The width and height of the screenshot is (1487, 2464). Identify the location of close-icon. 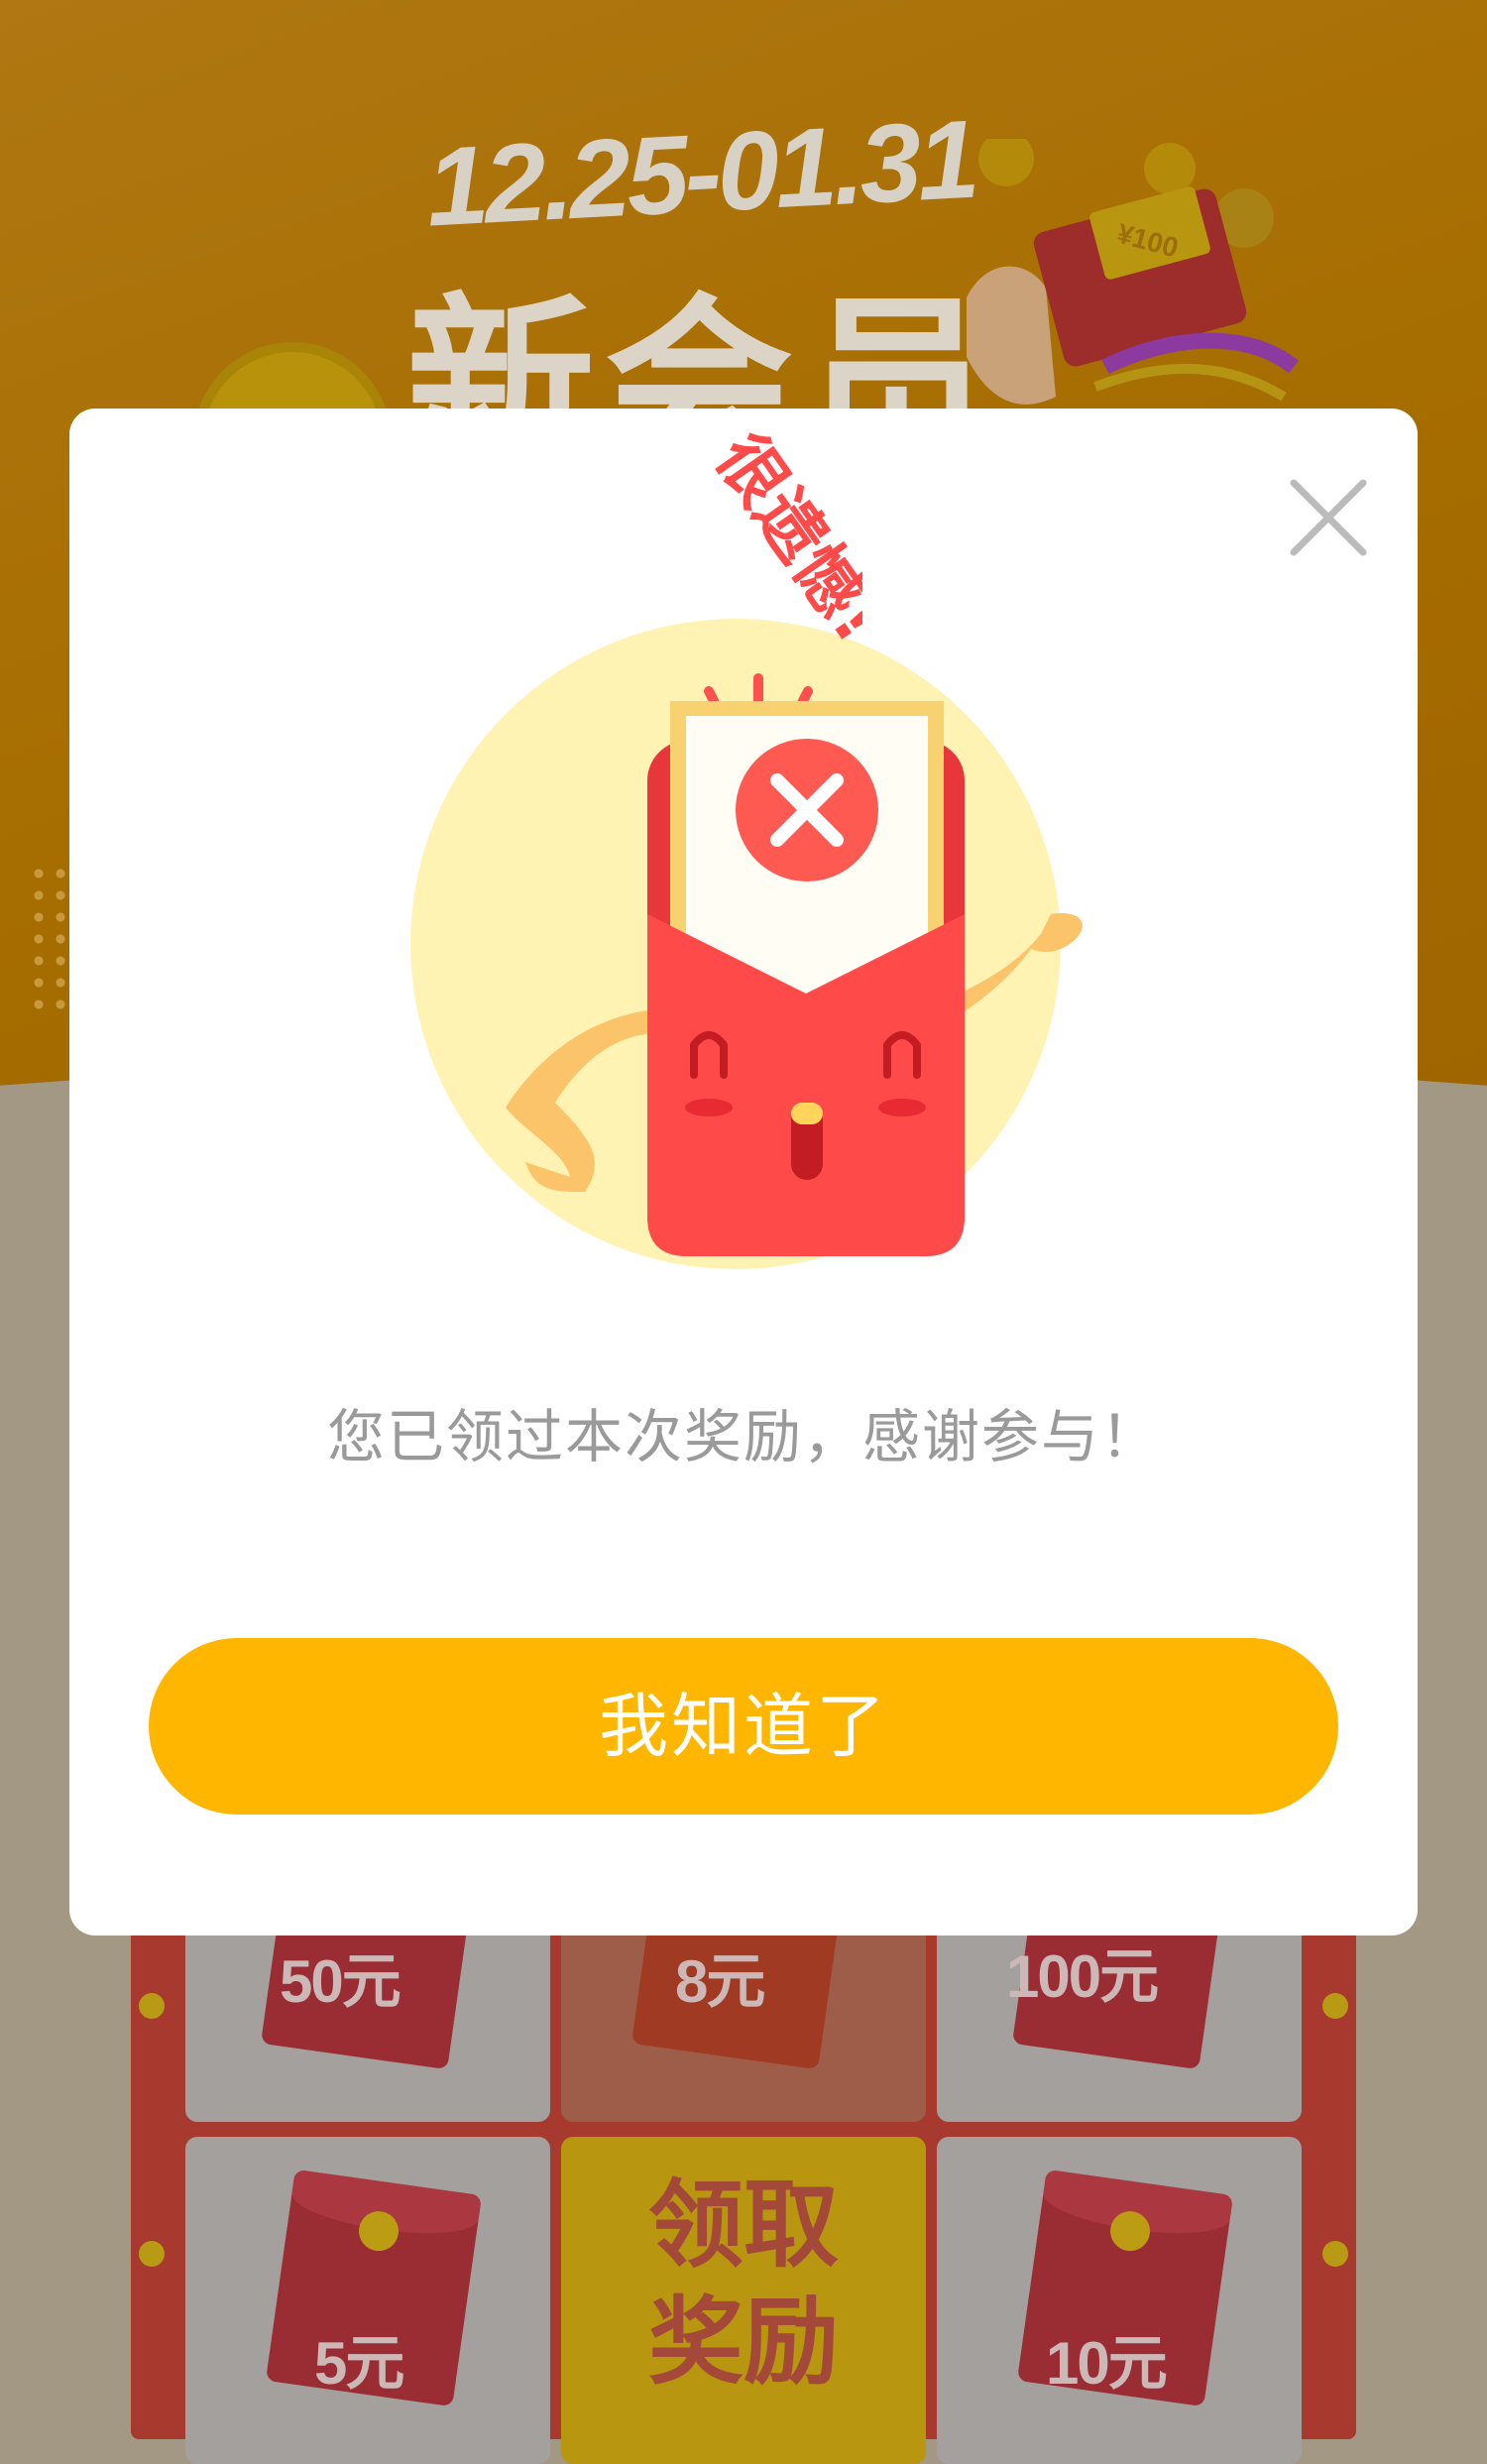
(1328, 517).